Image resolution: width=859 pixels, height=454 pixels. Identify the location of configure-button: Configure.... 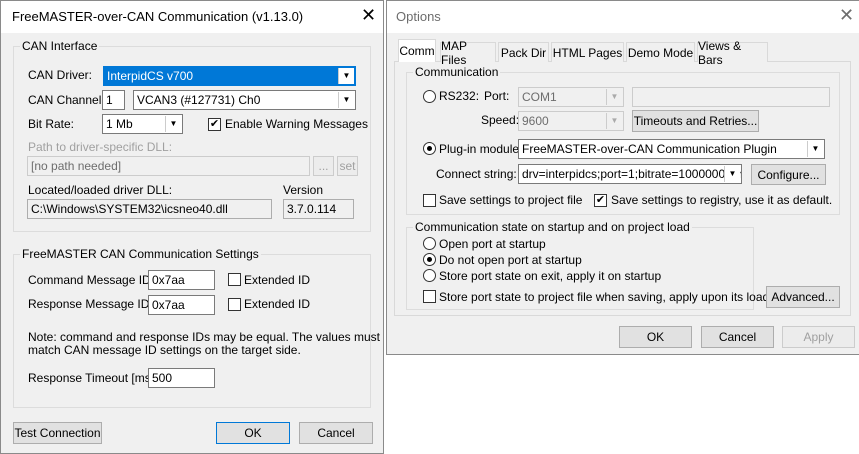
(788, 174).